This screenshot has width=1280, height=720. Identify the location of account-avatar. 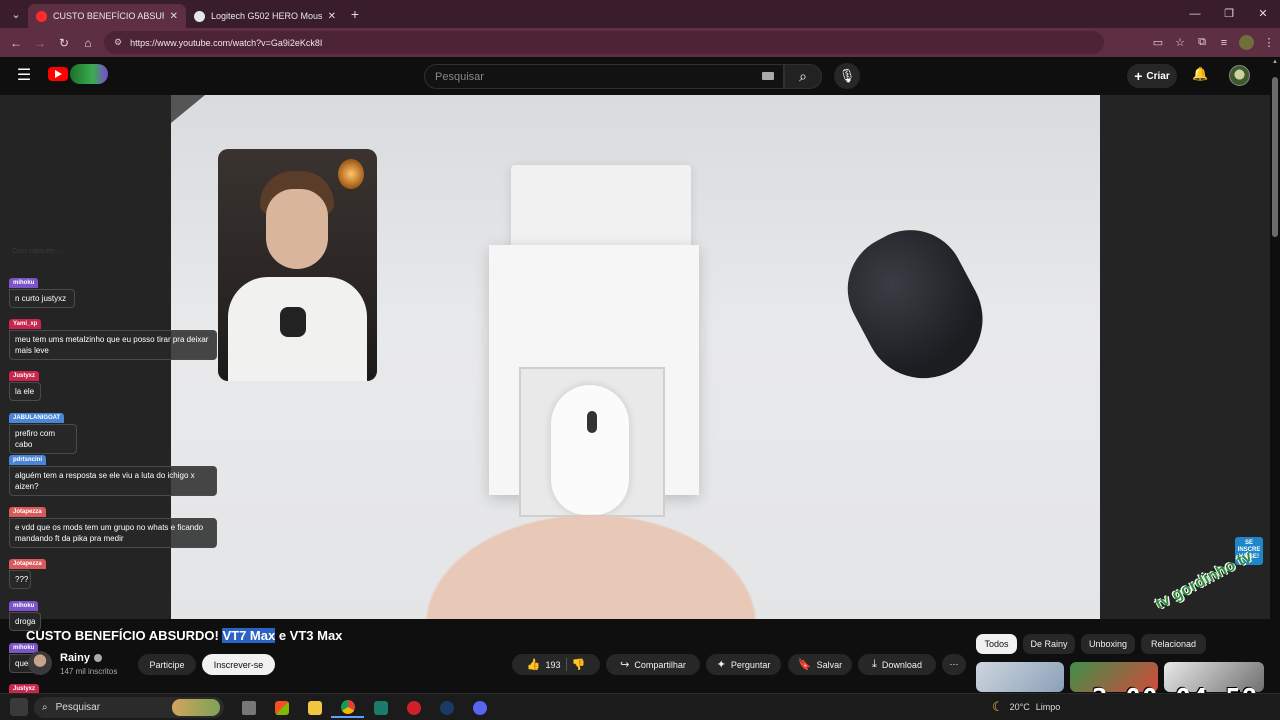
(1239, 75).